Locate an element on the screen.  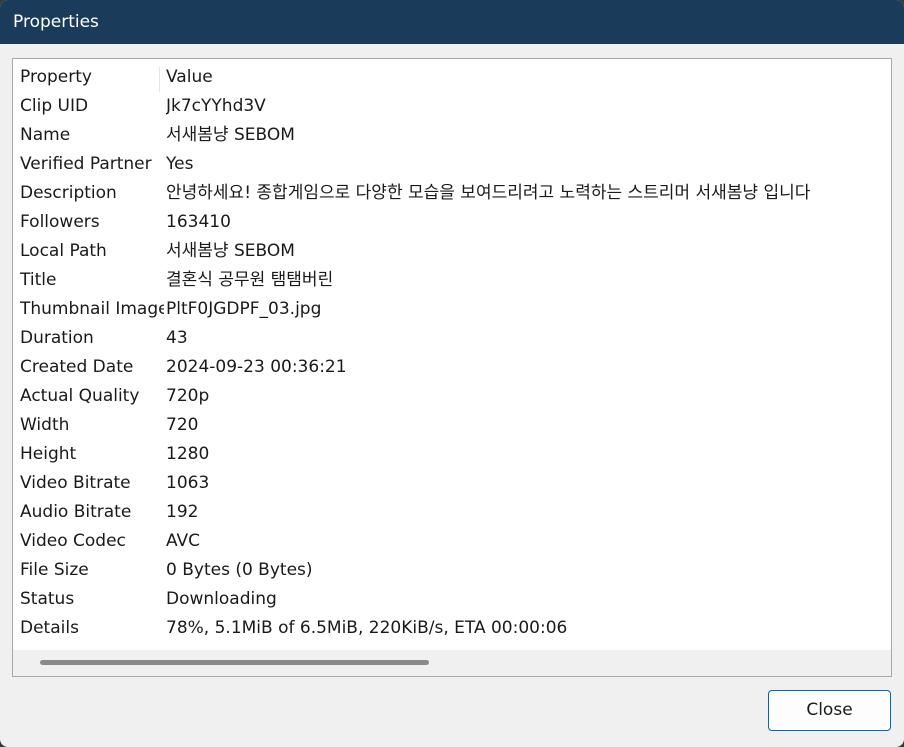
table-row: Duration 43 is located at coordinates (452, 338).